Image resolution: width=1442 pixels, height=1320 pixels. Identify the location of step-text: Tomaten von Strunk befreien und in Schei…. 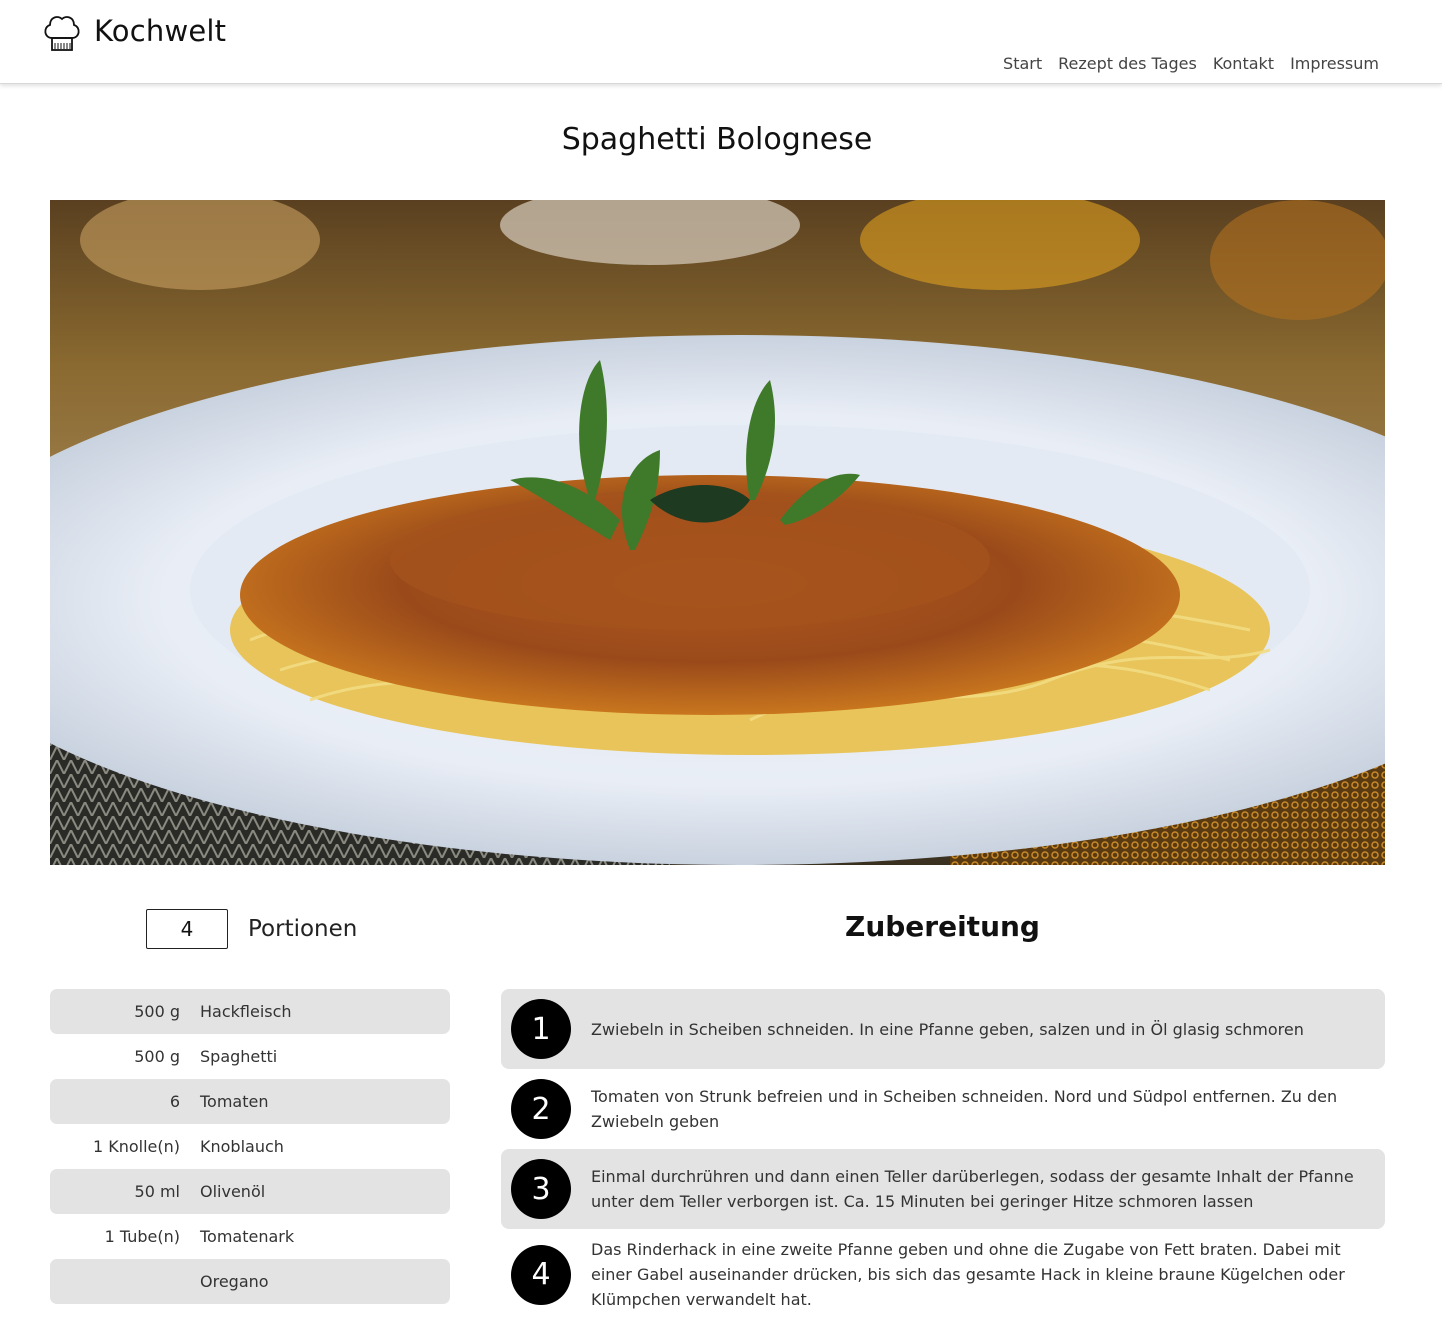
(964, 1109).